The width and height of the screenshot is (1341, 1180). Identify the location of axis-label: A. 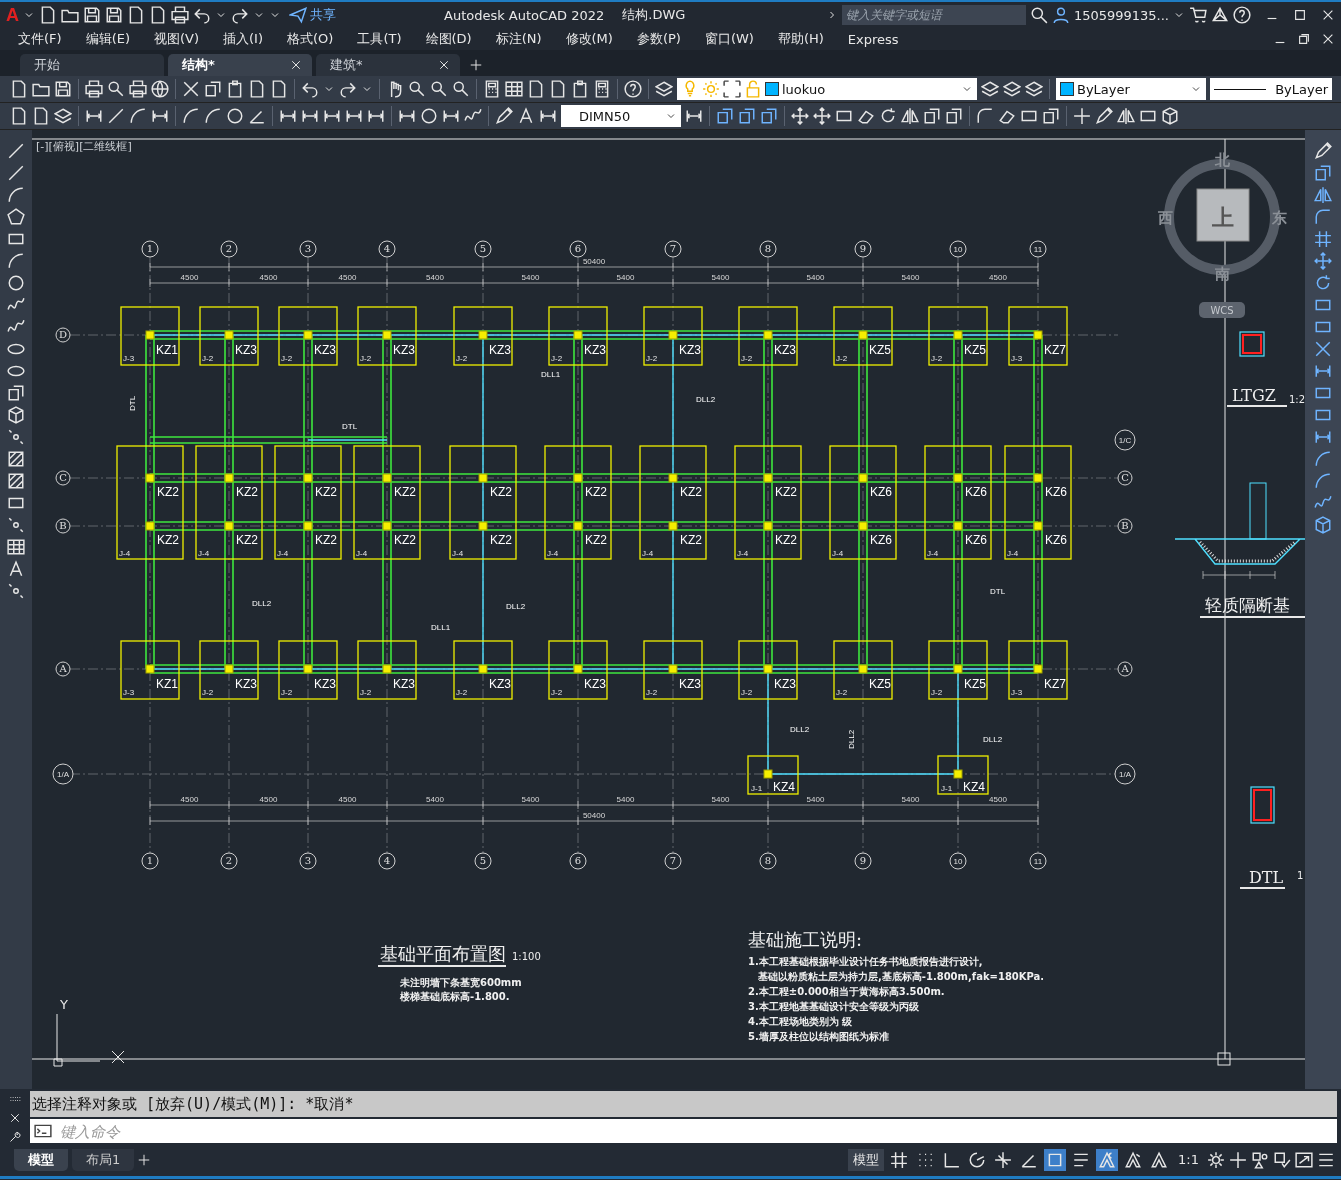
(63, 668).